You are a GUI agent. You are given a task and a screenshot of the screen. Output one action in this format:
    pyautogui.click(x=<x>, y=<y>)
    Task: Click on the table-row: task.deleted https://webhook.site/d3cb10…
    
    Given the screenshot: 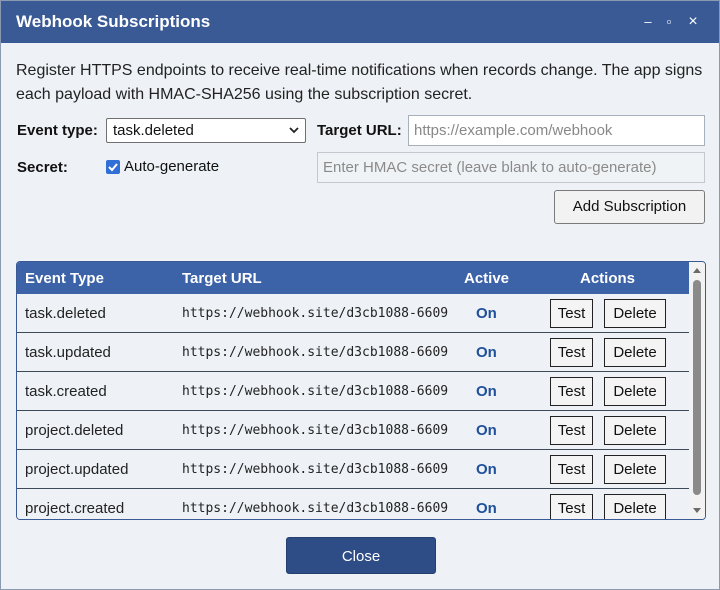 What is the action you would take?
    pyautogui.click(x=353, y=313)
    